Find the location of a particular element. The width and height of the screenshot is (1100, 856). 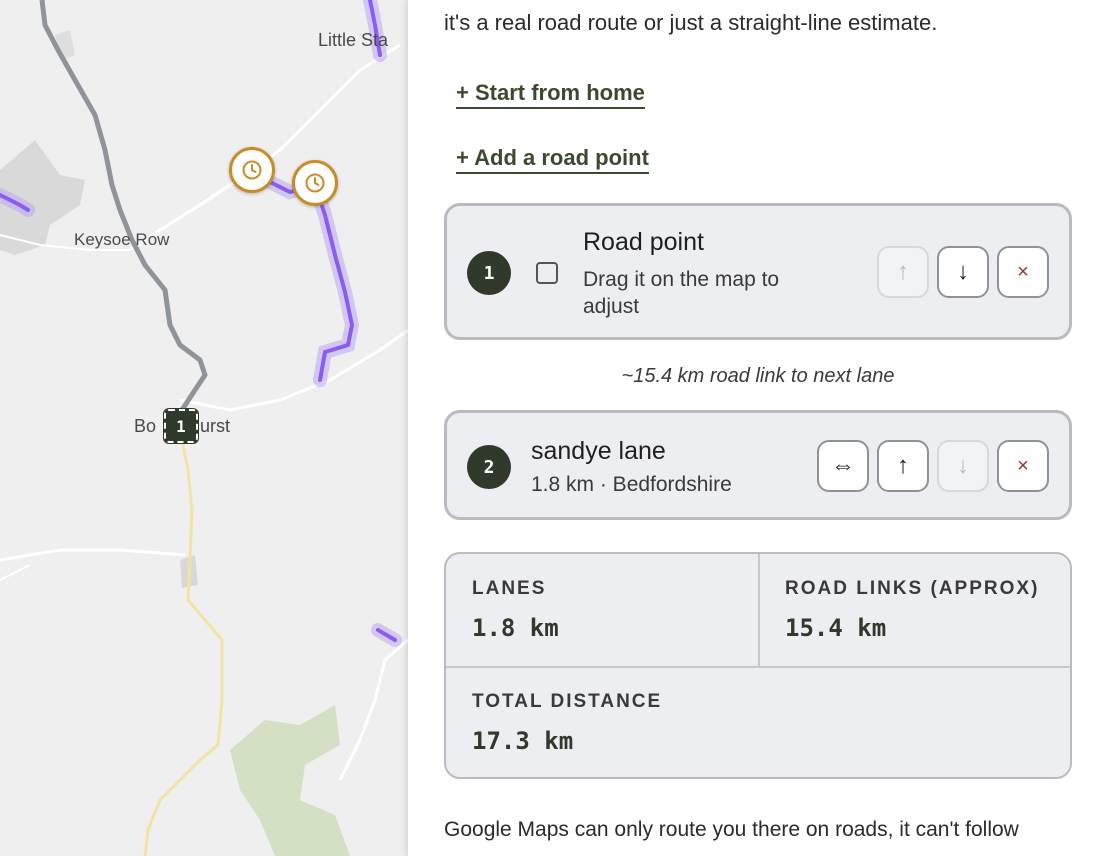

stop-subtitle: Drag it on the map to adjust is located at coordinates (681, 293).